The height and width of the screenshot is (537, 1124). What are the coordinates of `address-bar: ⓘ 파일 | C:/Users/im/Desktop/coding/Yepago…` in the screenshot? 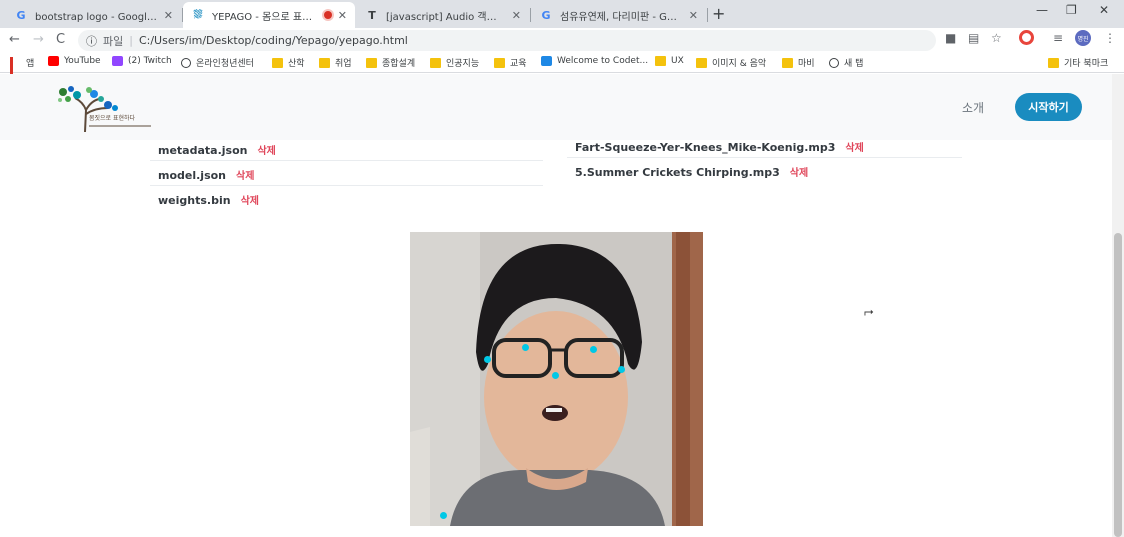 It's located at (507, 40).